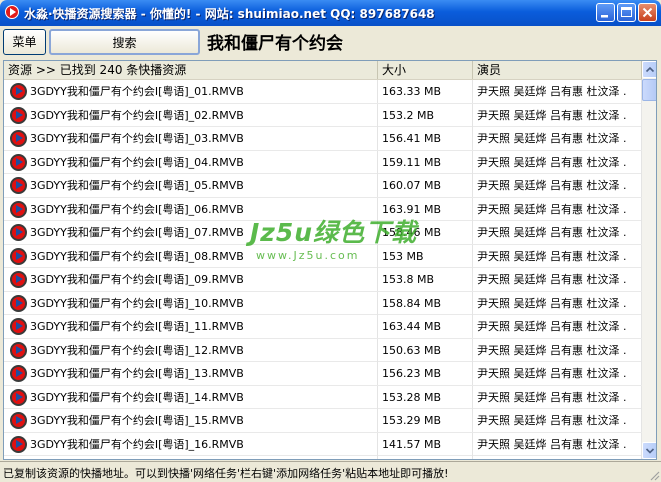 The image size is (661, 482). What do you see at coordinates (425, 444) in the screenshot?
I see `resource-size: 141.57 MB` at bounding box center [425, 444].